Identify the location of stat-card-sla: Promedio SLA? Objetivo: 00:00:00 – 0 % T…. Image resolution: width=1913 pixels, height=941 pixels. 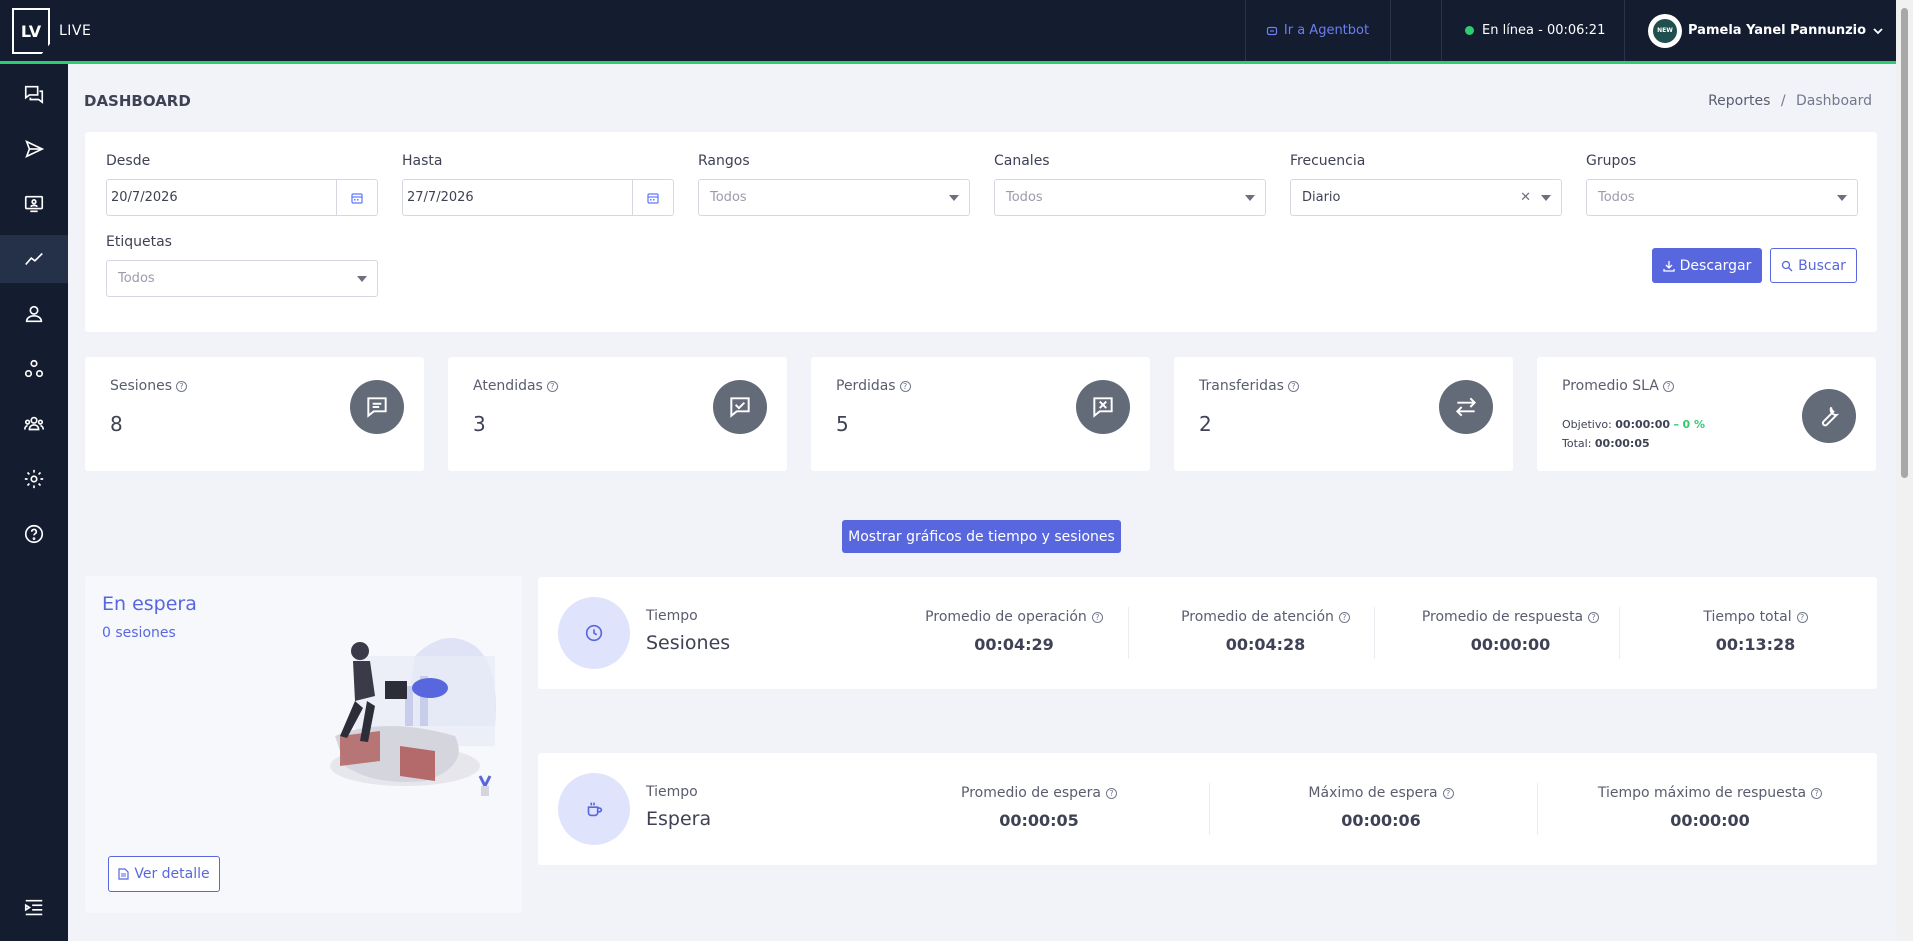
(1706, 414).